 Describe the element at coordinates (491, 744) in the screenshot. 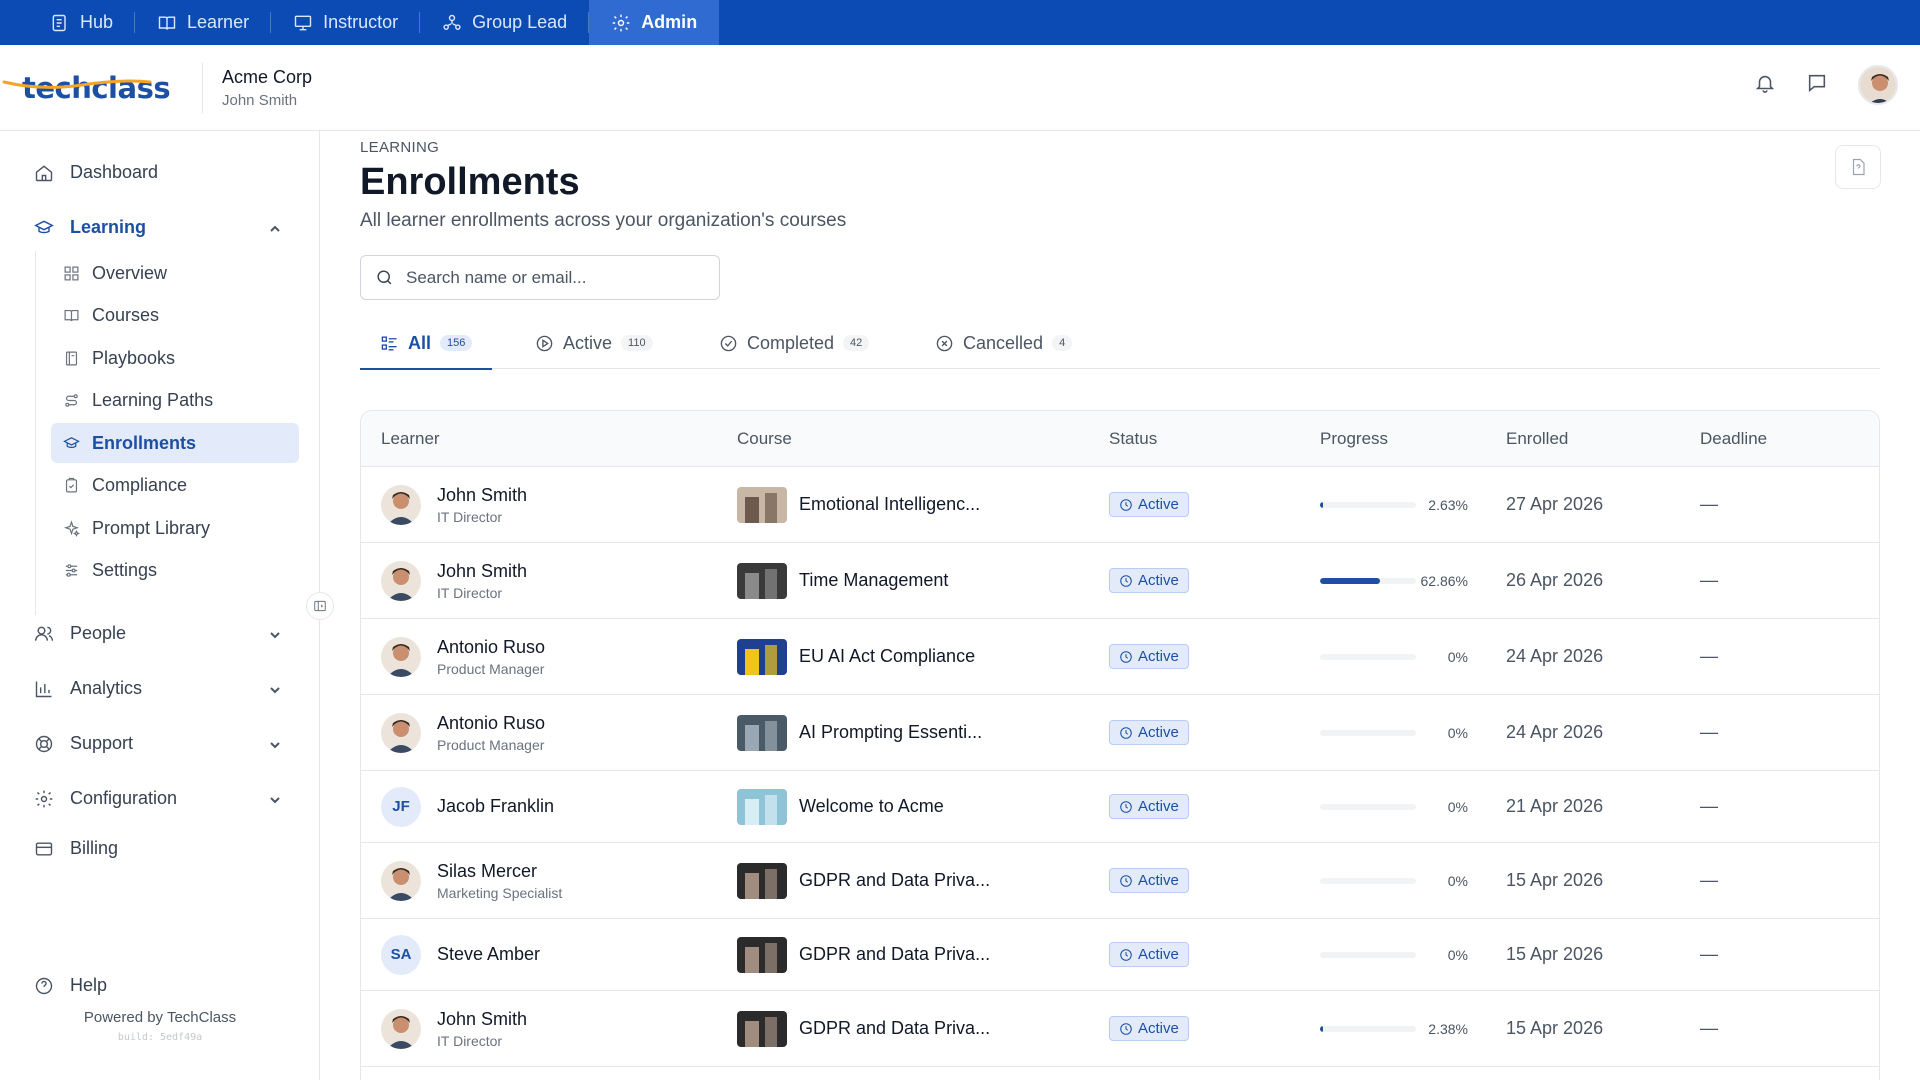

I see `learner-role: Product Manager` at that location.